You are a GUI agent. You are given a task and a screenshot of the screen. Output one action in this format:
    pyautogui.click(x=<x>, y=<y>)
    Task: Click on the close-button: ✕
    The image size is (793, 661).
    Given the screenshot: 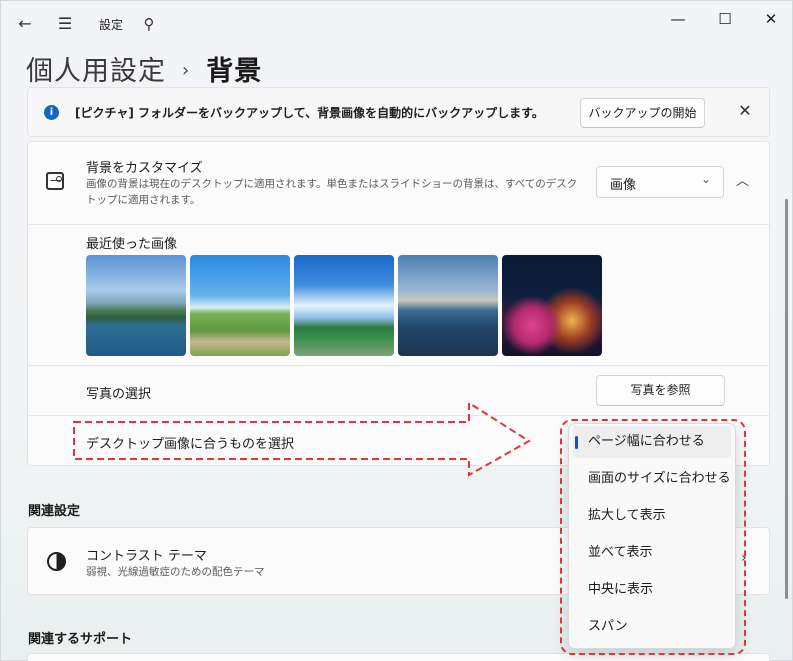 What is the action you would take?
    pyautogui.click(x=771, y=19)
    